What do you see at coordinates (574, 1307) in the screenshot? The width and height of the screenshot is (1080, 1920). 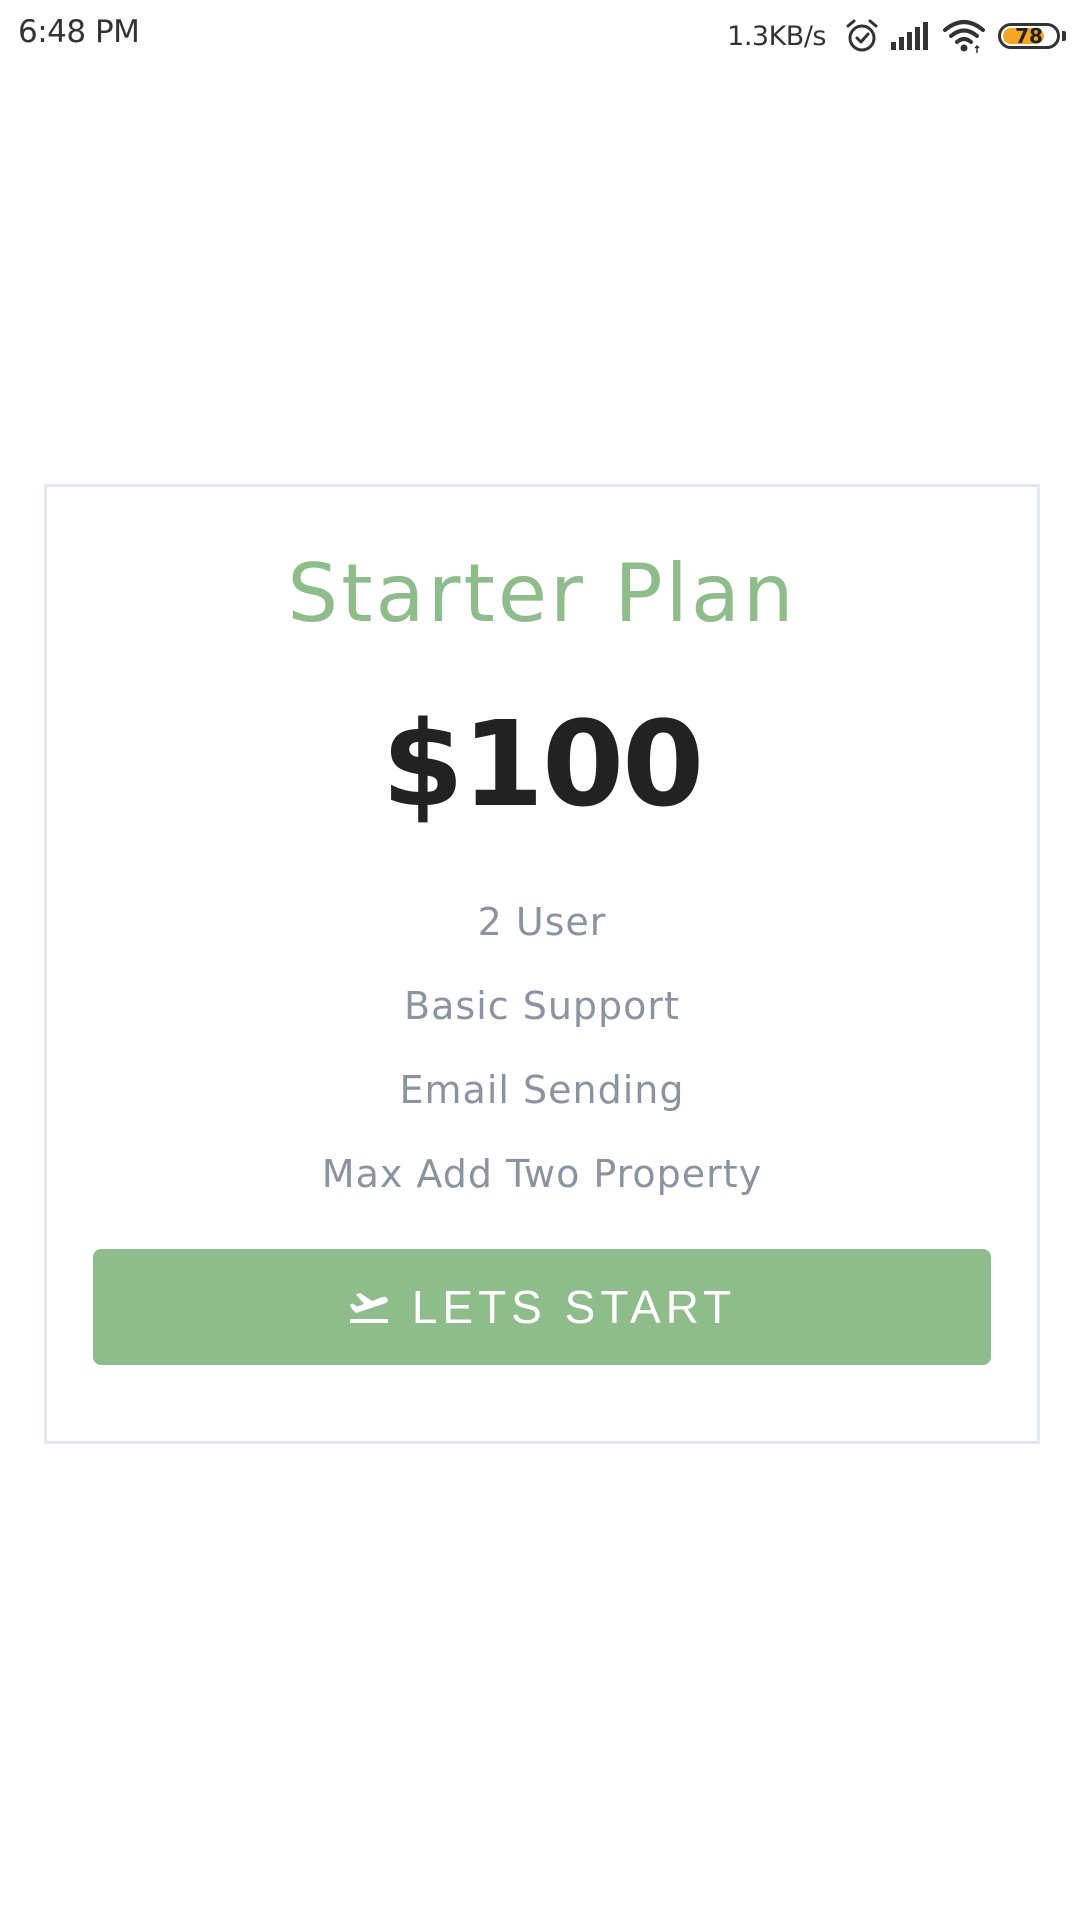 I see `lets-start-label: LETS START` at bounding box center [574, 1307].